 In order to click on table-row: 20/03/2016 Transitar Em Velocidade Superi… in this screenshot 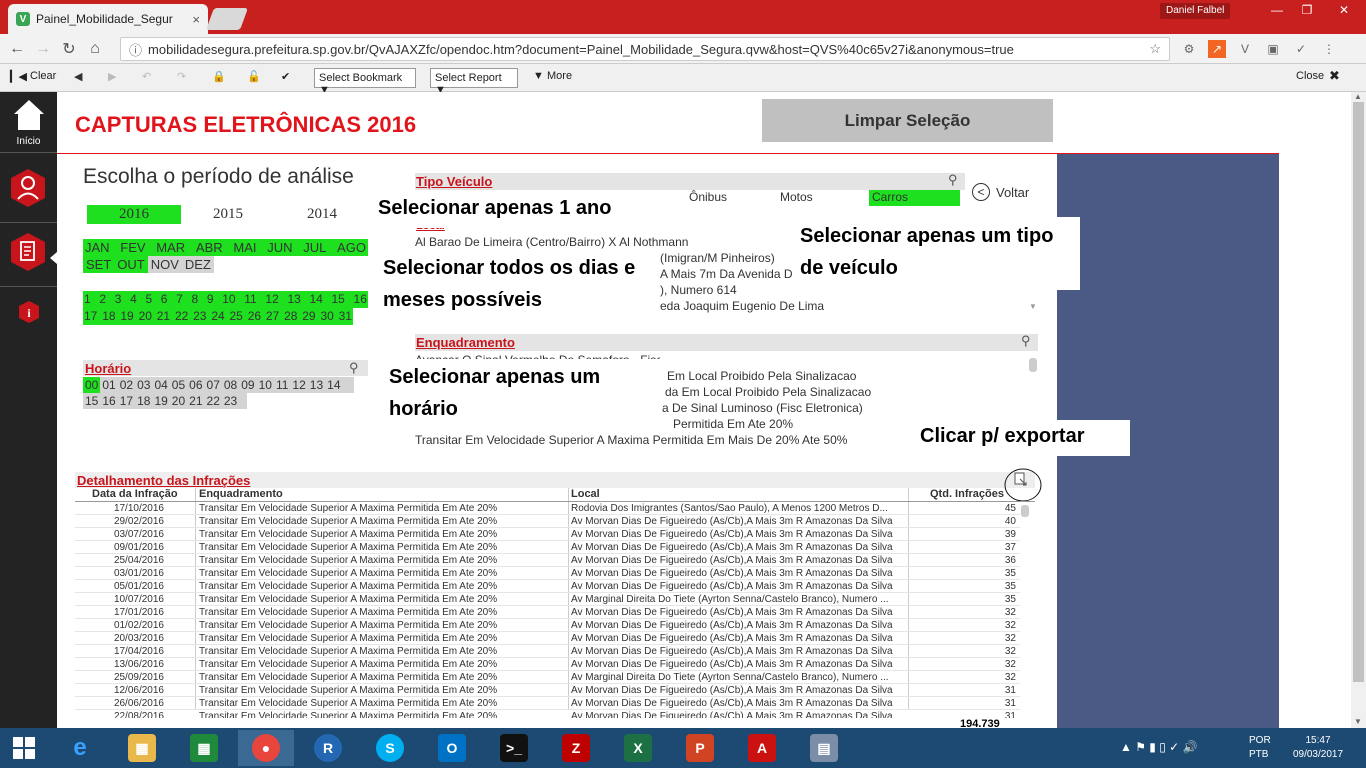, I will do `click(547, 638)`.